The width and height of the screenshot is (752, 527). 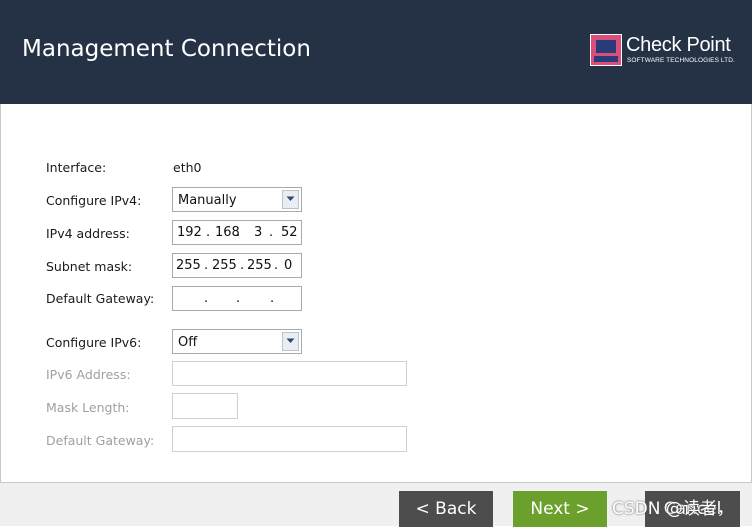 I want to click on next-button: Next >, so click(x=560, y=509).